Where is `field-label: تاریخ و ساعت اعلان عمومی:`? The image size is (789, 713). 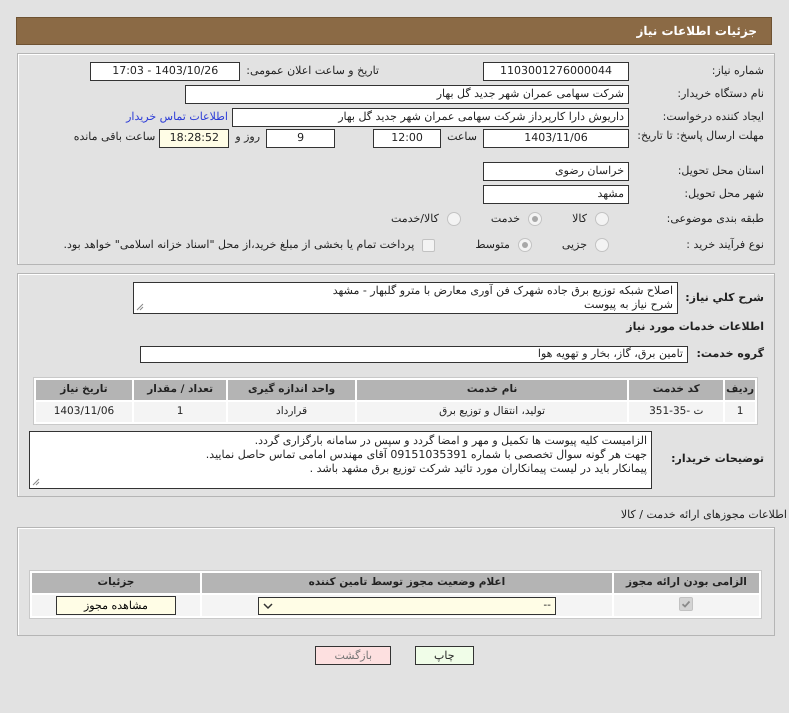 field-label: تاریخ و ساعت اعلان عمومی: is located at coordinates (312, 70).